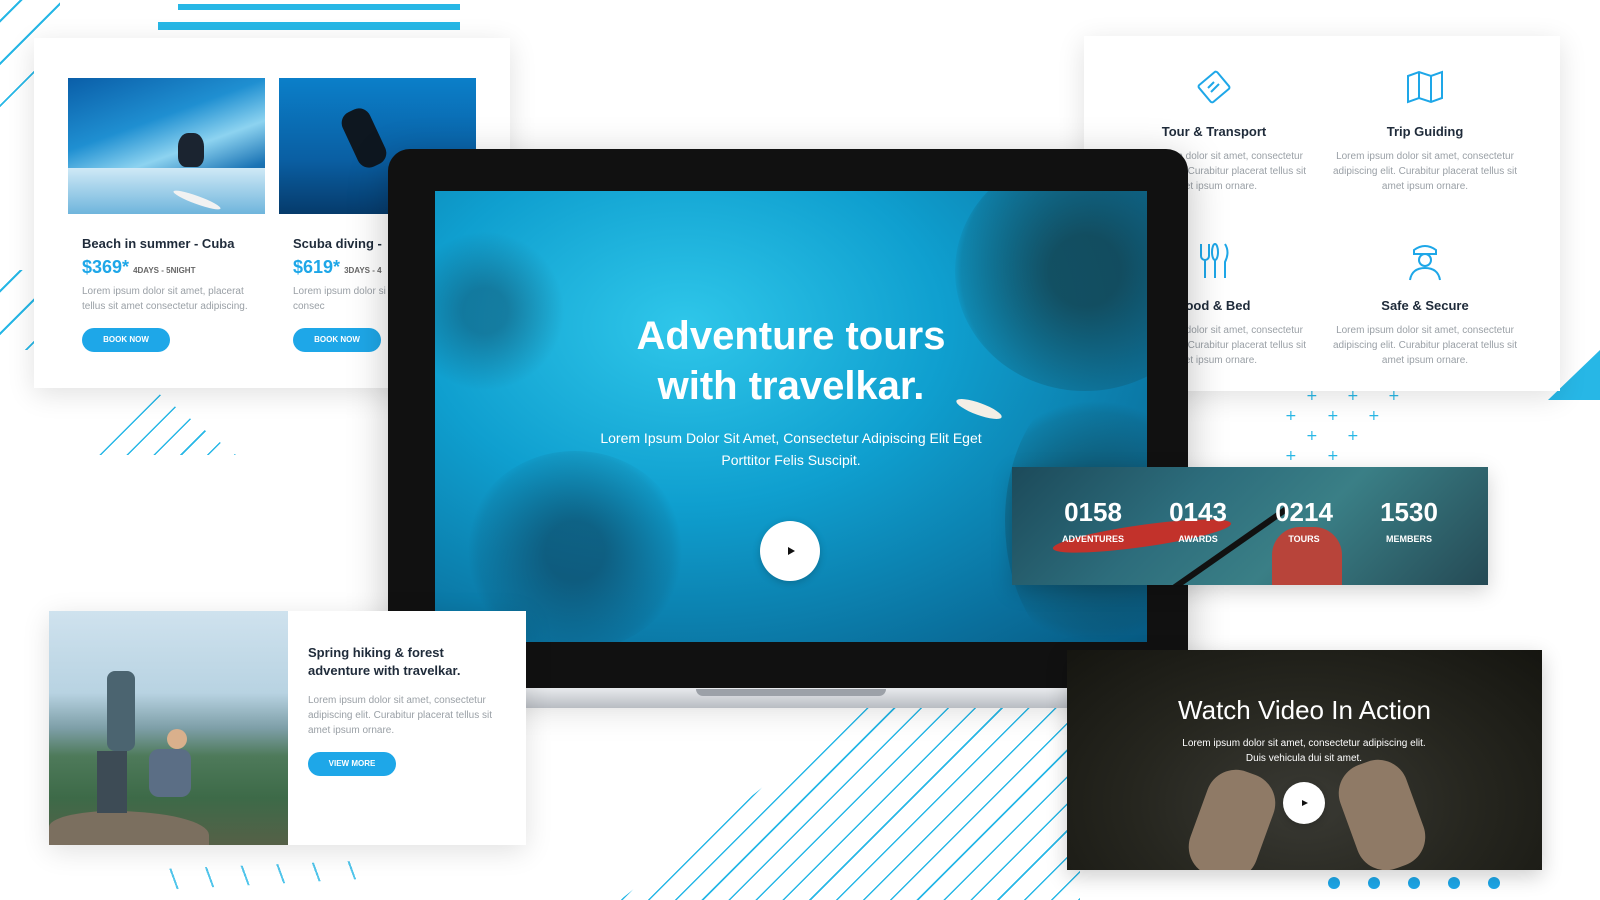  Describe the element at coordinates (1425, 131) in the screenshot. I see `service-title: Trip Guiding` at that location.